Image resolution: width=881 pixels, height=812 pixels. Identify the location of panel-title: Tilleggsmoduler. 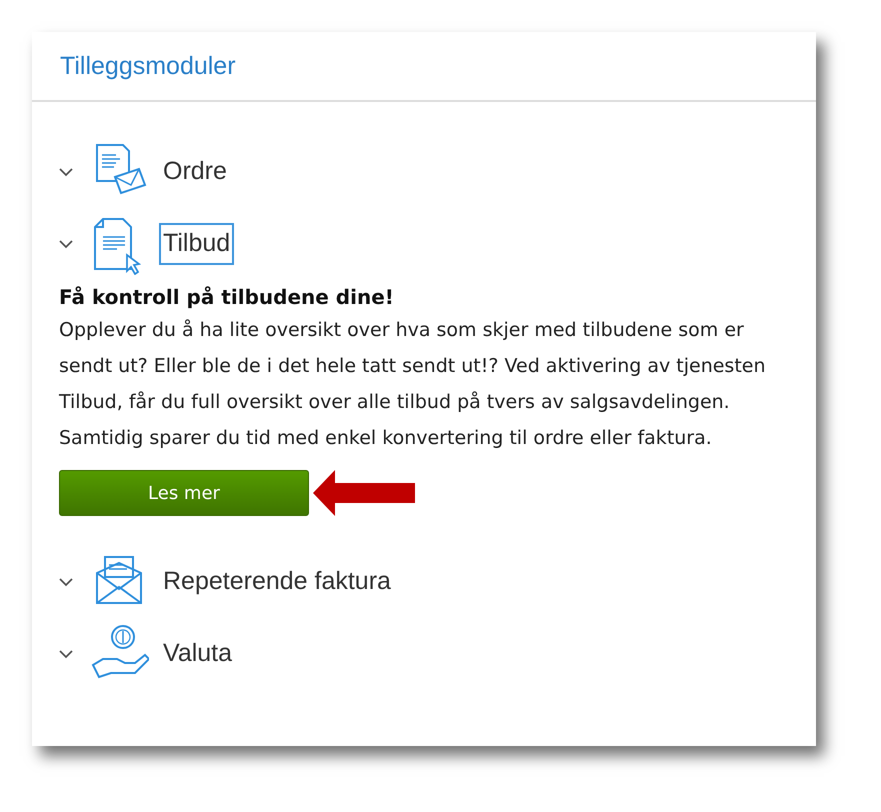
(148, 66).